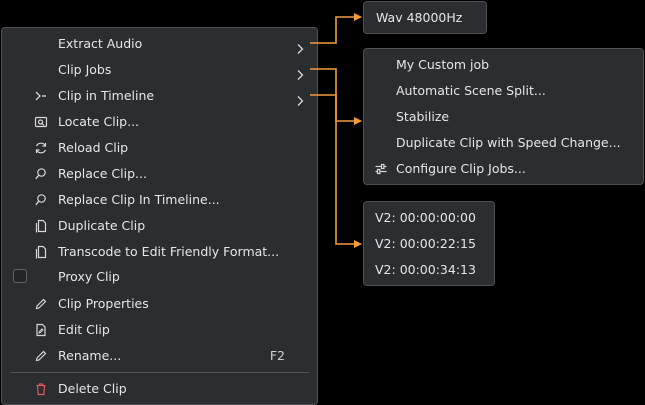 The height and width of the screenshot is (405, 645). I want to click on submenu-connector-arrows, so click(336, 130).